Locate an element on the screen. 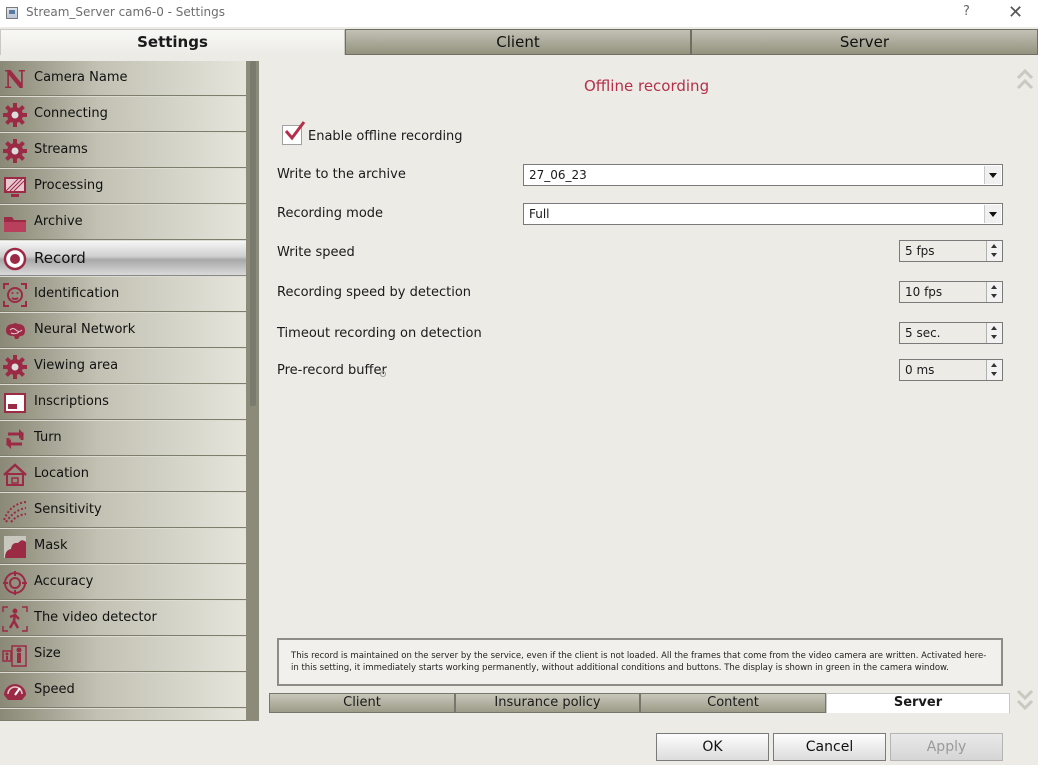  sidebar-item-label: Viewing area is located at coordinates (76, 365).